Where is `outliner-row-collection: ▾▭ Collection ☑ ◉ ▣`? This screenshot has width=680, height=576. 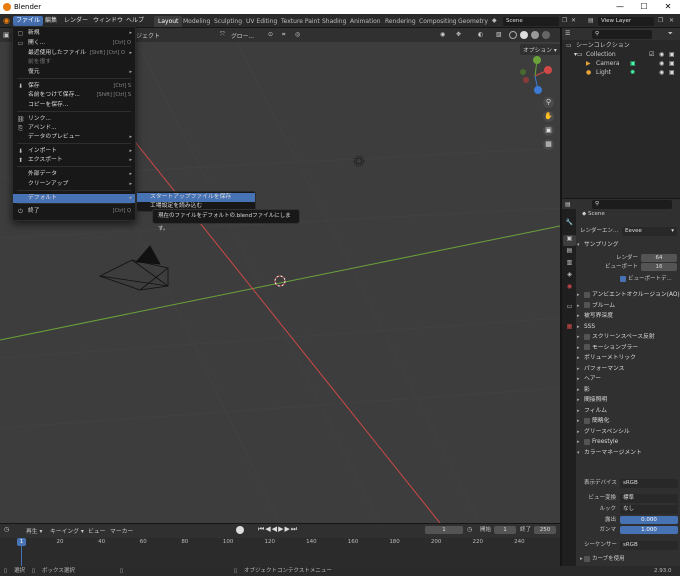
outliner-row-collection: ▾▭ Collection ☑ ◉ ▣ is located at coordinates (621, 54).